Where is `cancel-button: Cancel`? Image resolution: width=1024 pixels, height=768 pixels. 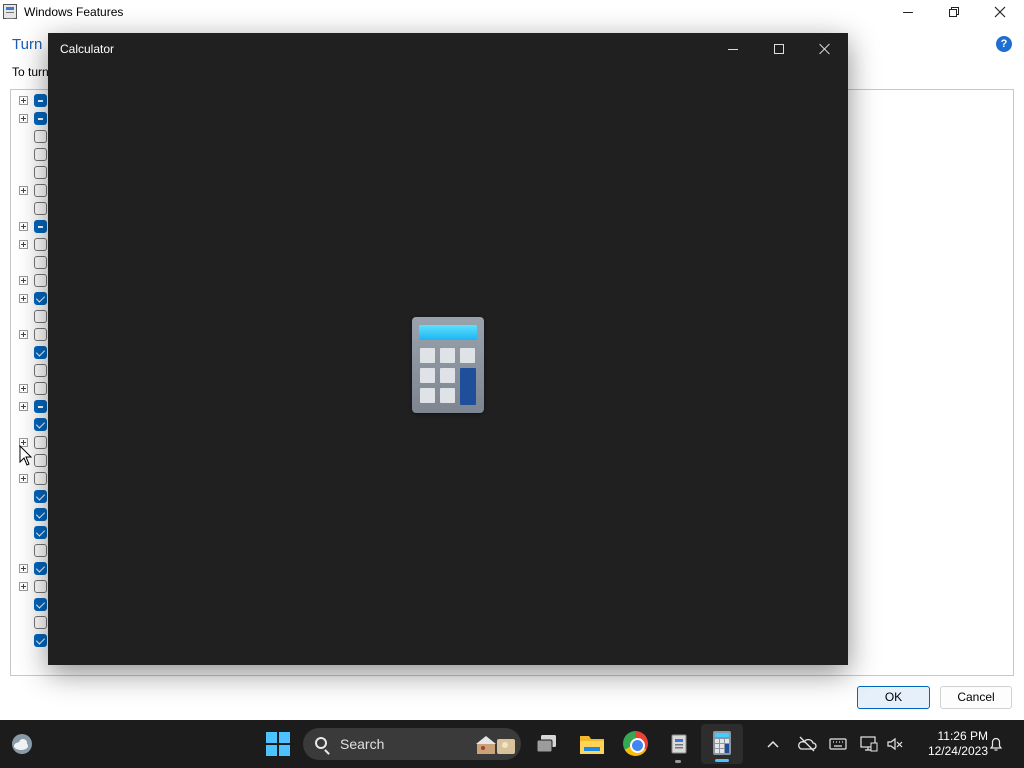
cancel-button: Cancel is located at coordinates (976, 697).